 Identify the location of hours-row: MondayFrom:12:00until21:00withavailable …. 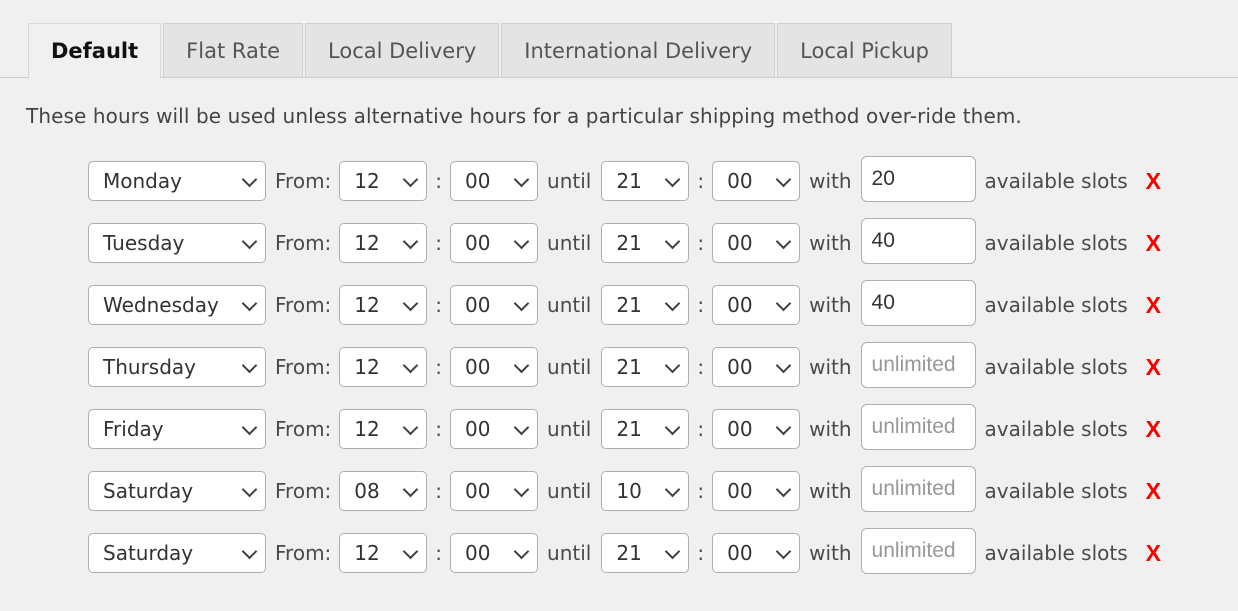
(663, 181).